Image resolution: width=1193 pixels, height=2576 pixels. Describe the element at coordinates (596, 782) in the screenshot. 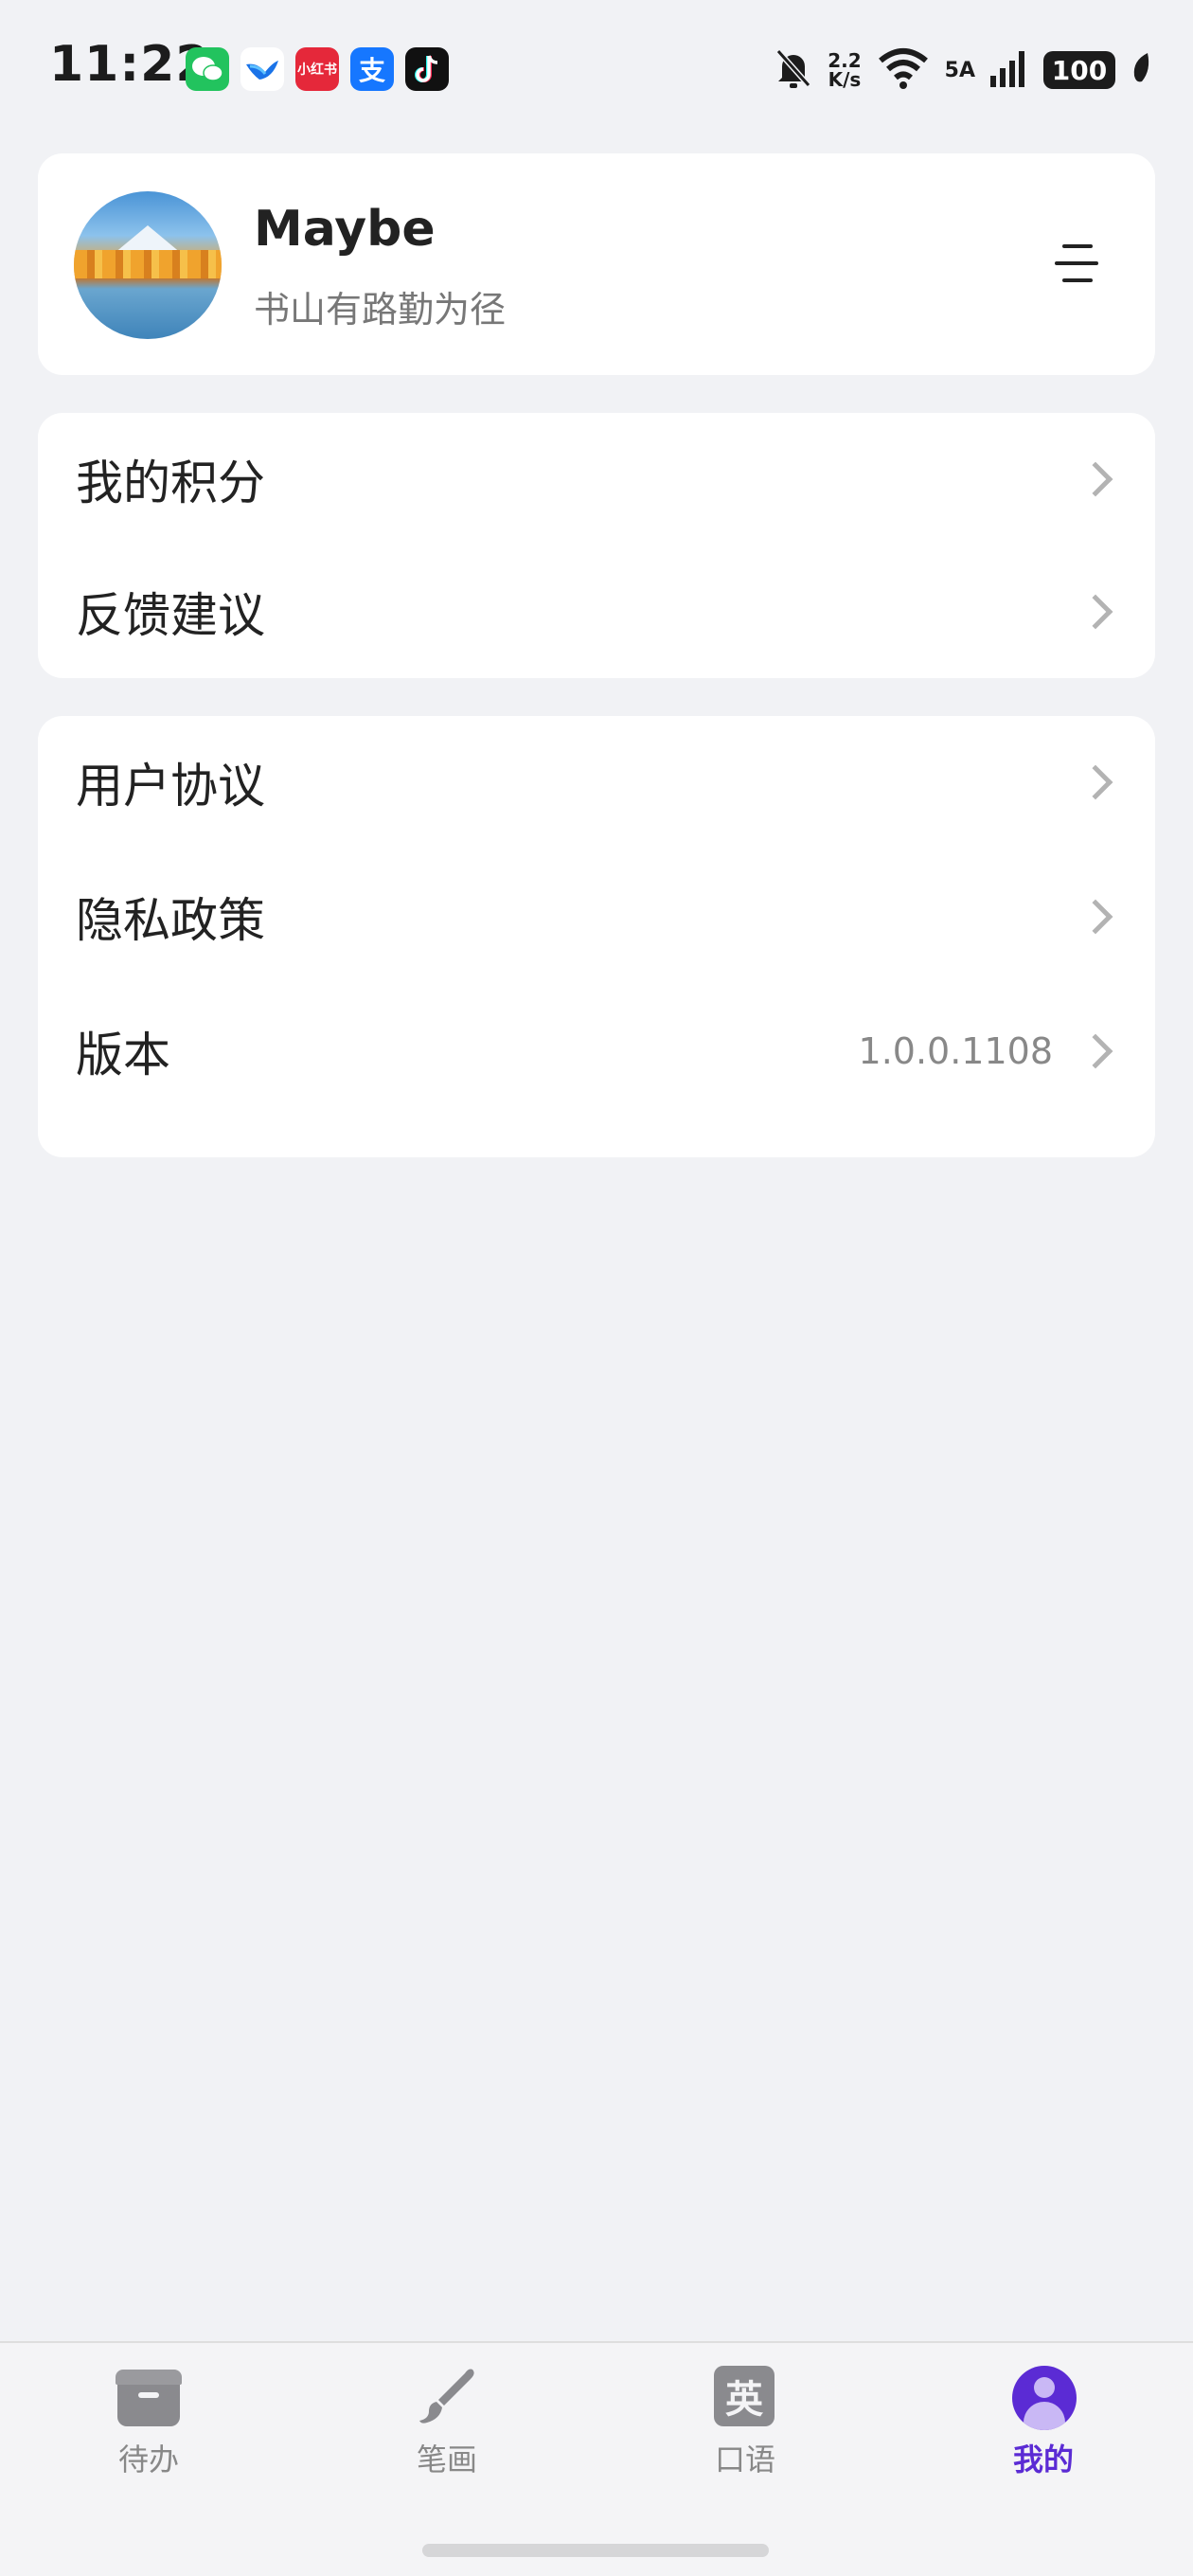

I see `menu-item-user-agreement: 用户协议` at that location.